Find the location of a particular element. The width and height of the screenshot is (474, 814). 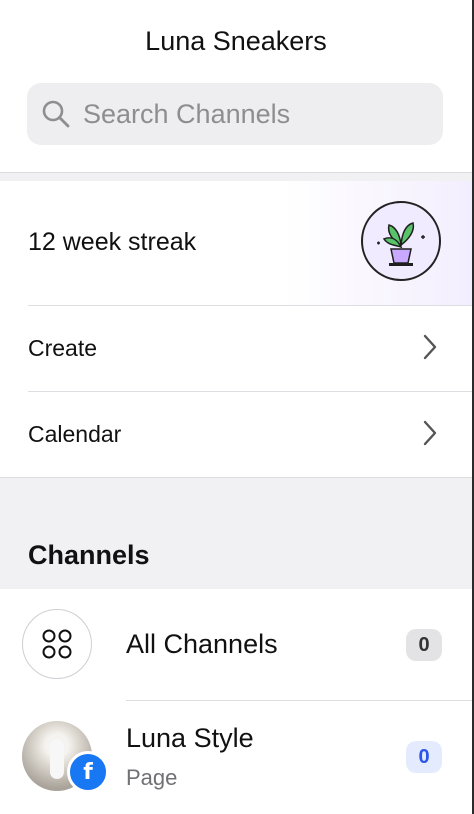

channel-type: Page is located at coordinates (152, 777).